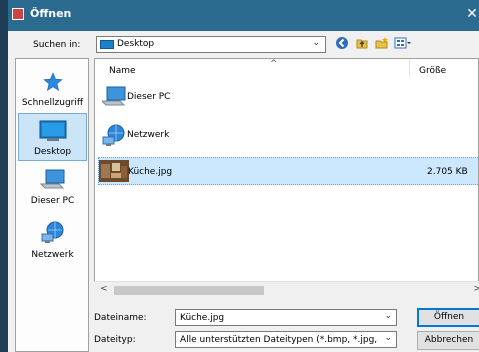  I want to click on list-item-name: Dieser PC, so click(149, 97).